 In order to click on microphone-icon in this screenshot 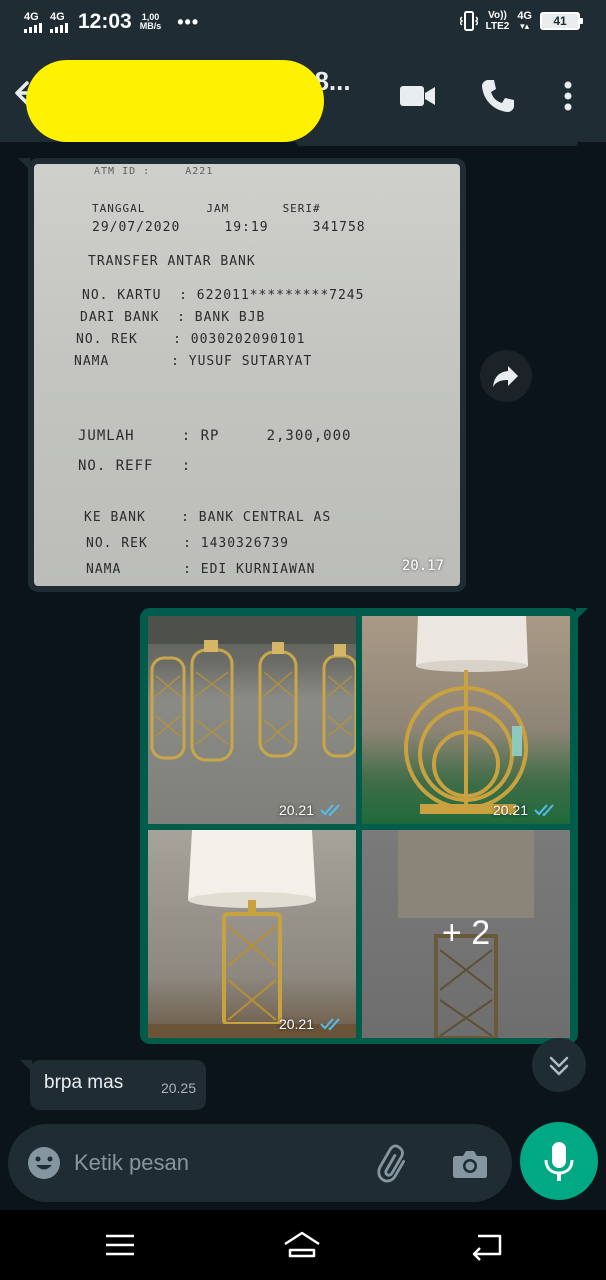, I will do `click(559, 1161)`.